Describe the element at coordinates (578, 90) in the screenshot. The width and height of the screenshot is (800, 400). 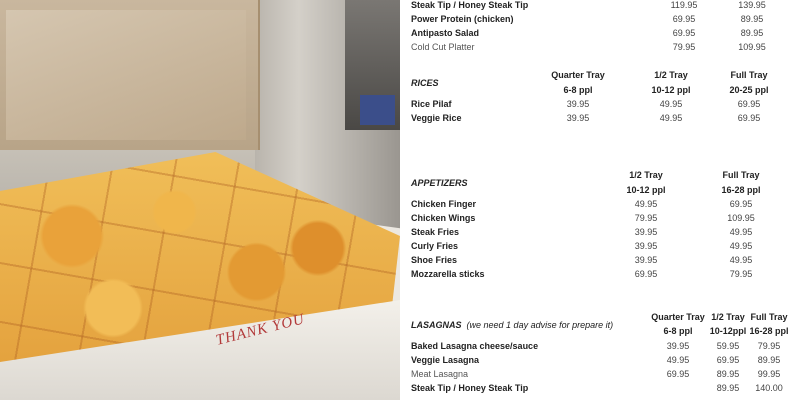
I see `column-subheader: 6-8 ppl` at that location.